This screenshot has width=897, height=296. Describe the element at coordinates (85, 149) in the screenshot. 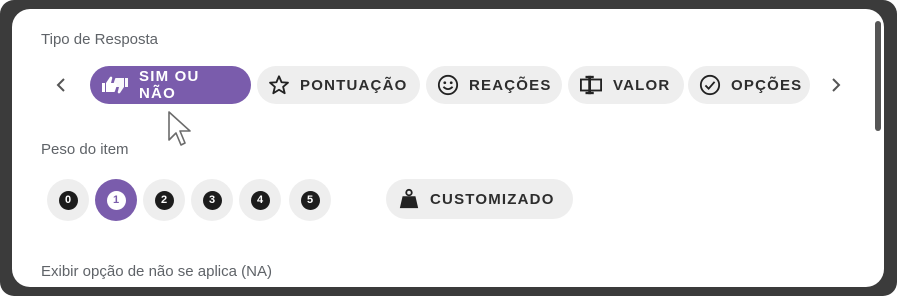

I see `item-weight-label: Peso do item` at that location.